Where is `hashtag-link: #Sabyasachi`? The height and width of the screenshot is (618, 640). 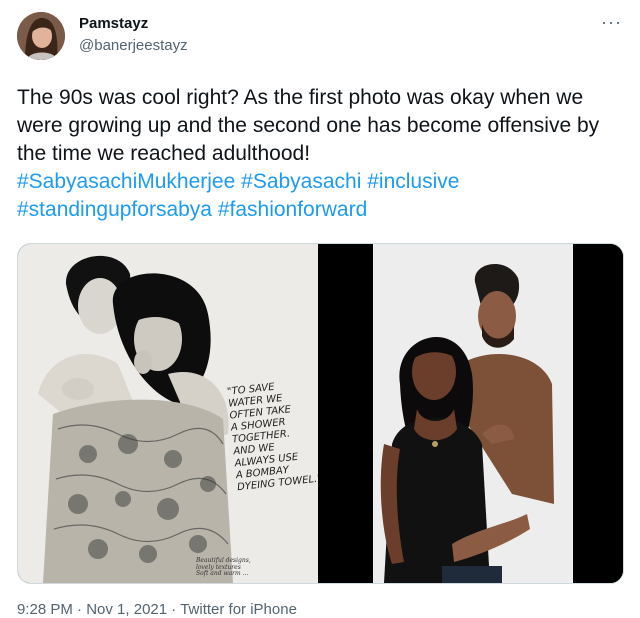
hashtag-link: #Sabyasachi is located at coordinates (301, 181).